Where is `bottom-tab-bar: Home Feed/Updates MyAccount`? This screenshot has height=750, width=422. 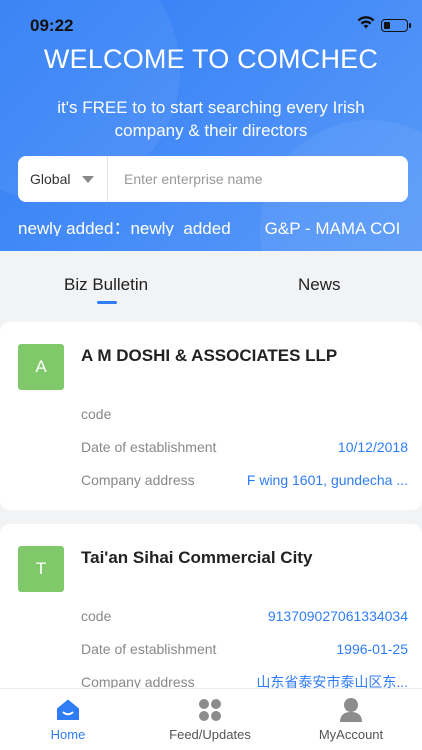
bottom-tab-bar: Home Feed/Updates MyAccount is located at coordinates (211, 719).